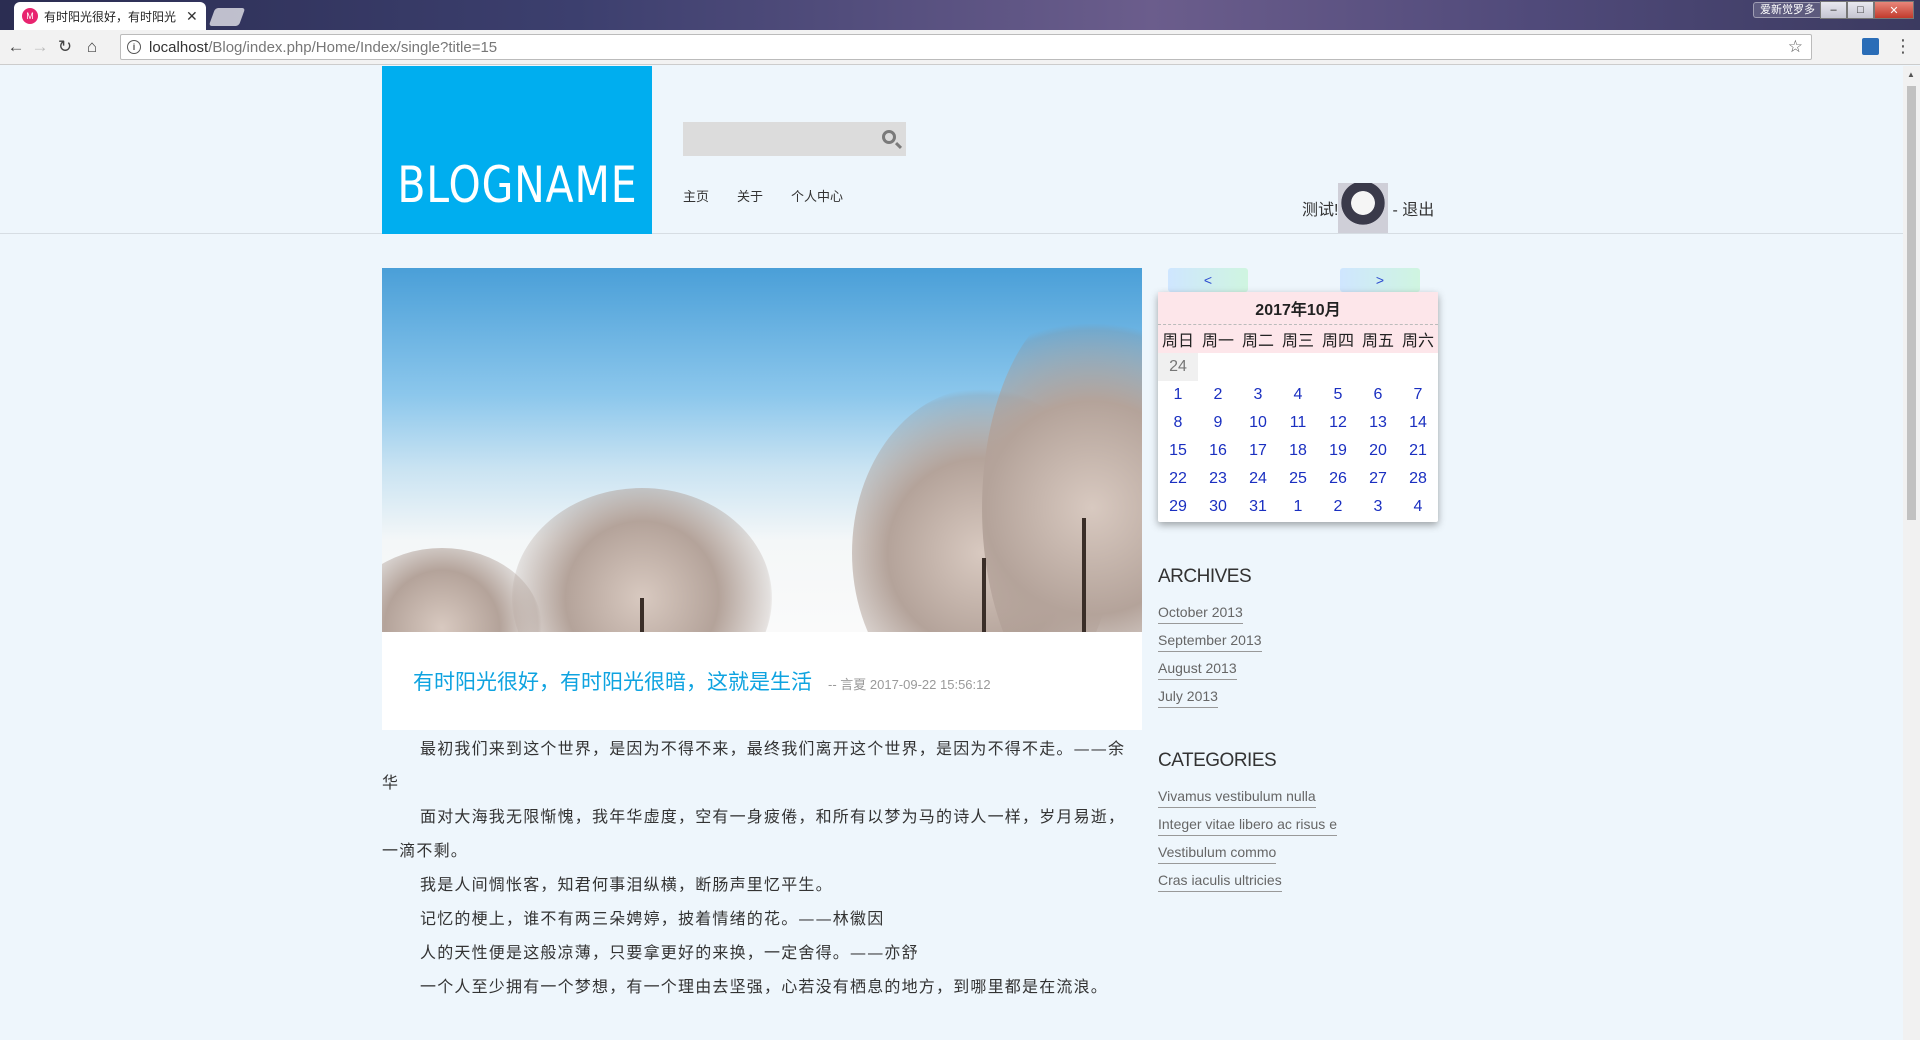  Describe the element at coordinates (612, 681) in the screenshot. I see `post-title: 有时阳光很好，有时阳光很暗，这就是生活` at that location.